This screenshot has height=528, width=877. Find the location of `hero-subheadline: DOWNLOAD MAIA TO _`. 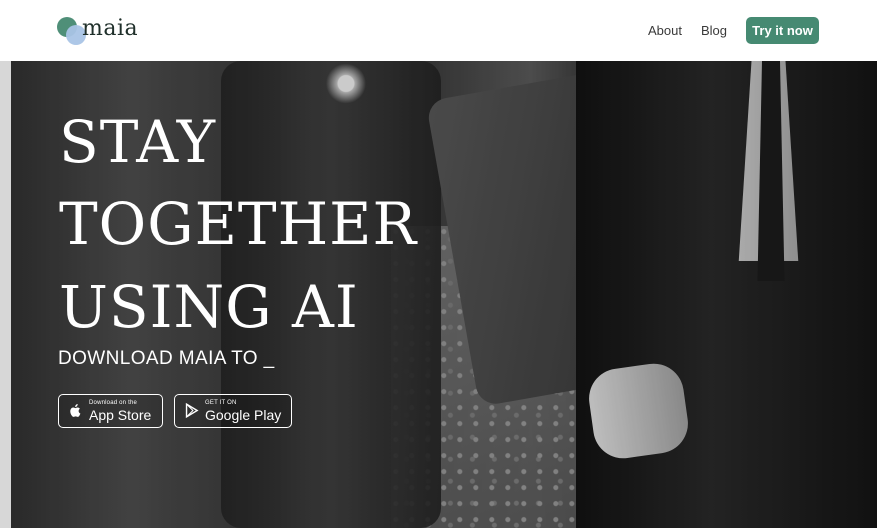

hero-subheadline: DOWNLOAD MAIA TO _ is located at coordinates (166, 358).